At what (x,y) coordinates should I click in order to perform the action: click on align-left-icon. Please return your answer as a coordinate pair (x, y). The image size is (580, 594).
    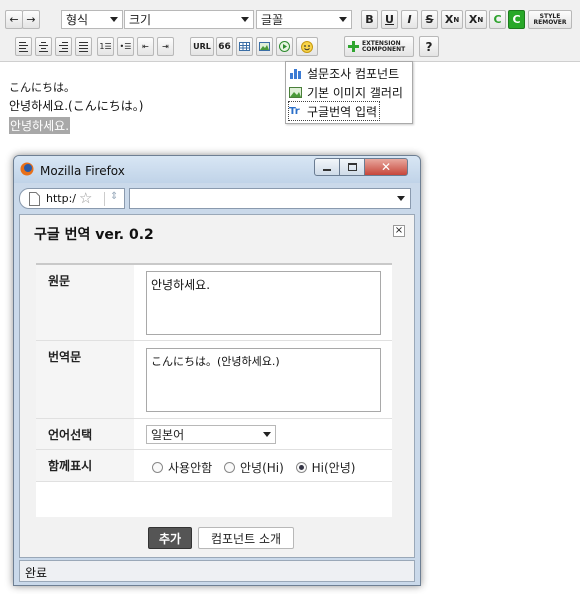
    Looking at the image, I should click on (22, 42).